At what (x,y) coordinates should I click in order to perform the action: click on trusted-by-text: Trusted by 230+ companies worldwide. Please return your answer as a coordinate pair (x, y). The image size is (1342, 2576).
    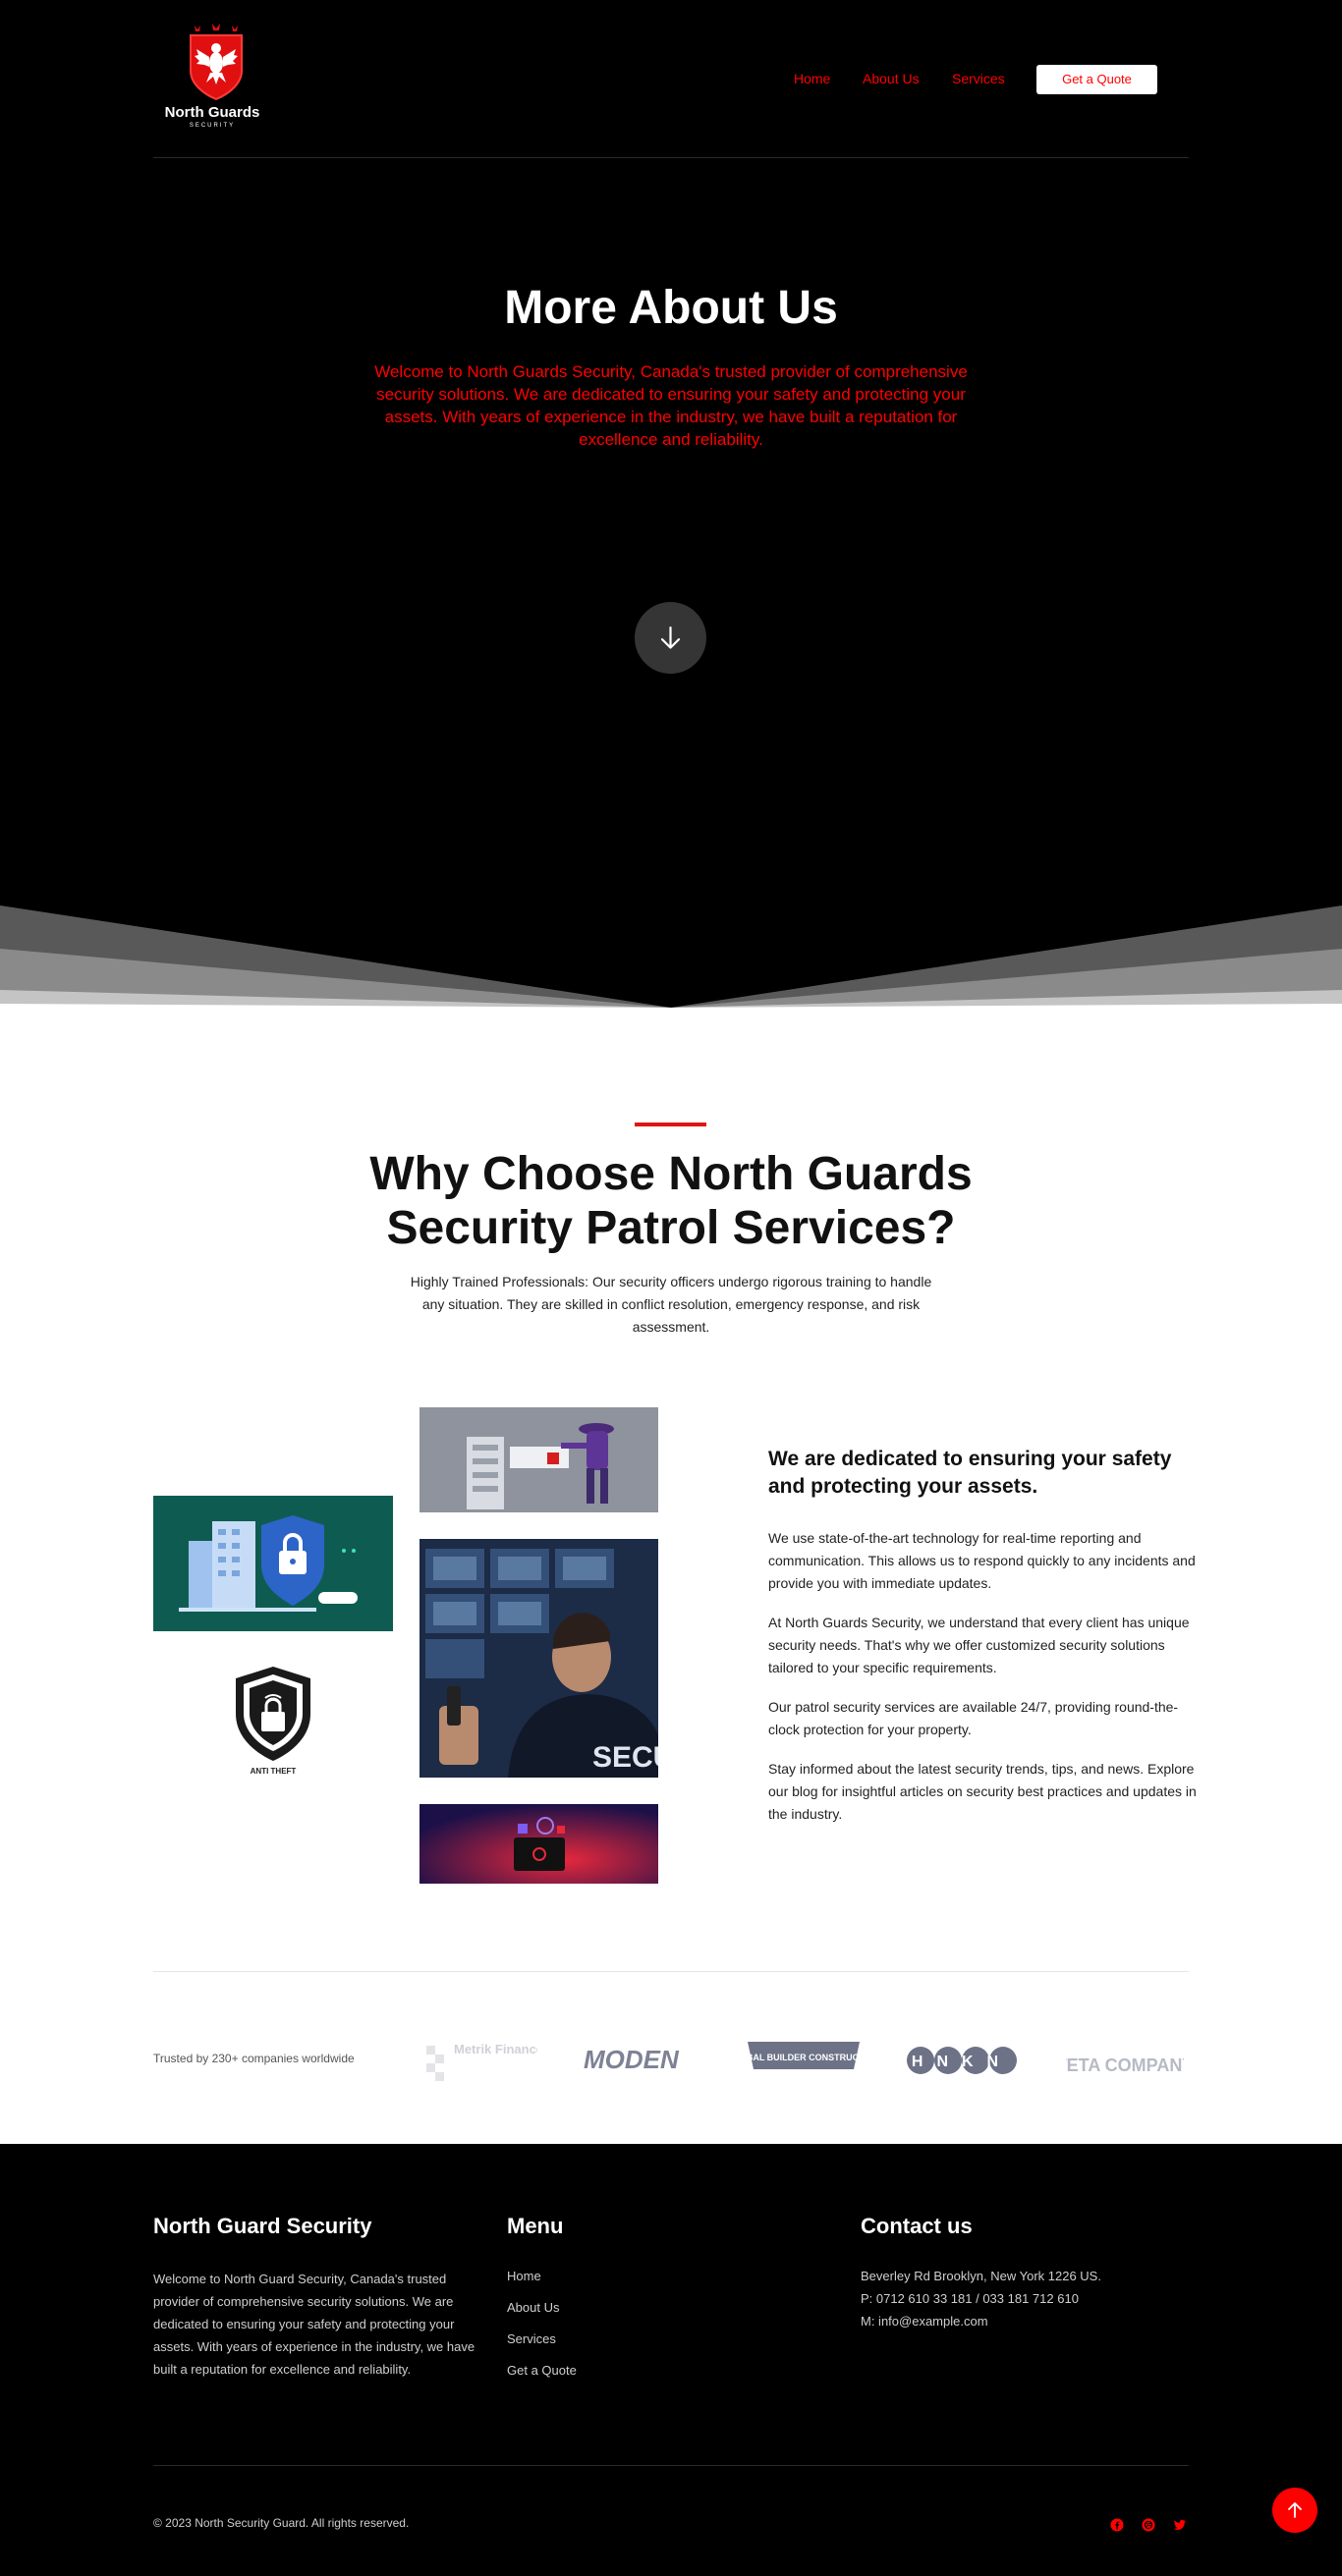
    Looking at the image, I should click on (254, 2058).